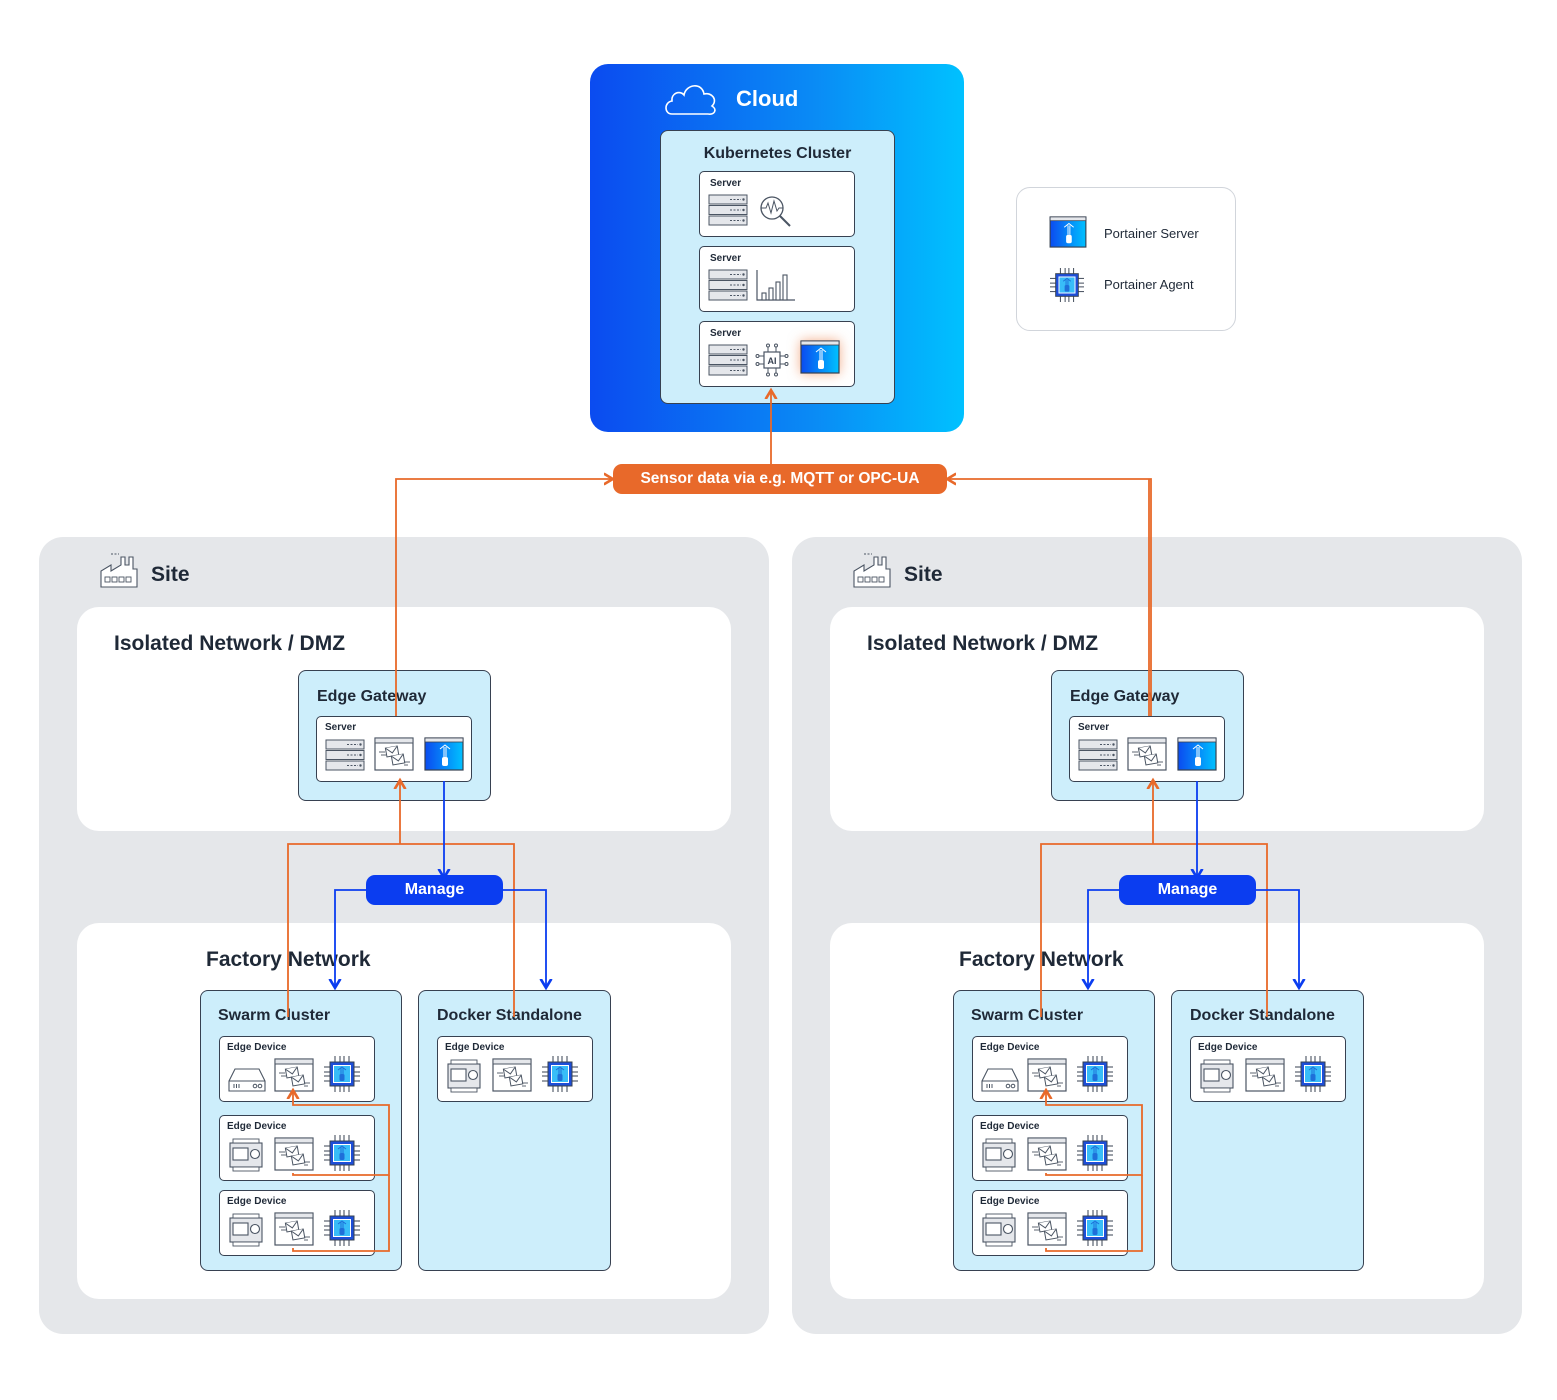  I want to click on legend-label-portainer-agent: Portainer Agent, so click(1149, 284).